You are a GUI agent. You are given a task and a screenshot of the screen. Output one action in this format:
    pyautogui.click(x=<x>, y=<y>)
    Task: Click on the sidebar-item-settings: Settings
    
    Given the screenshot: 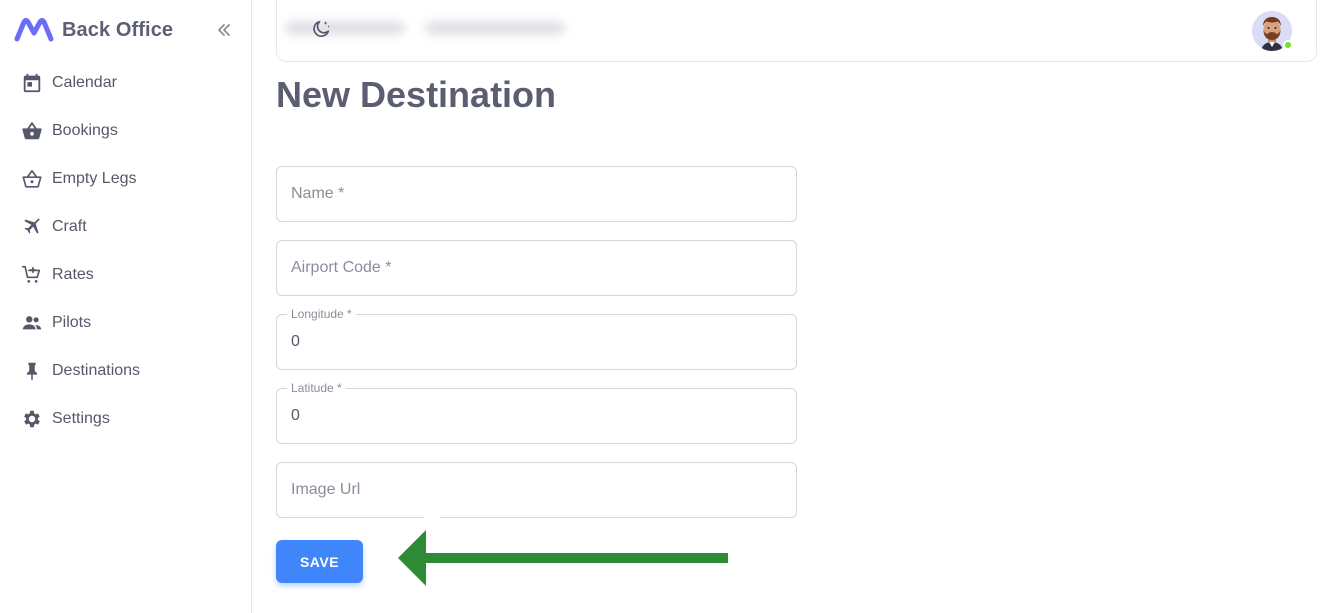 What is the action you would take?
    pyautogui.click(x=125, y=419)
    